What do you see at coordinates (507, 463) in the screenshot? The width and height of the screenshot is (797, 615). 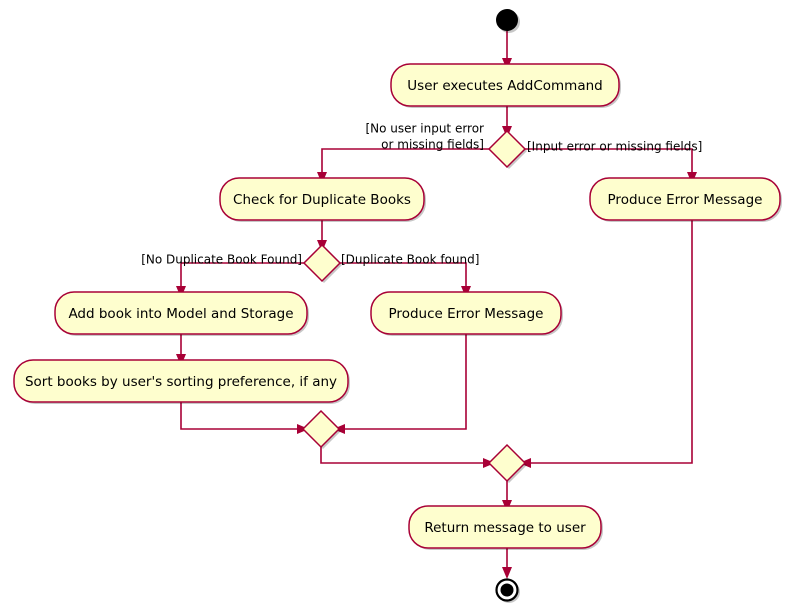 I see `merge-node-outer` at bounding box center [507, 463].